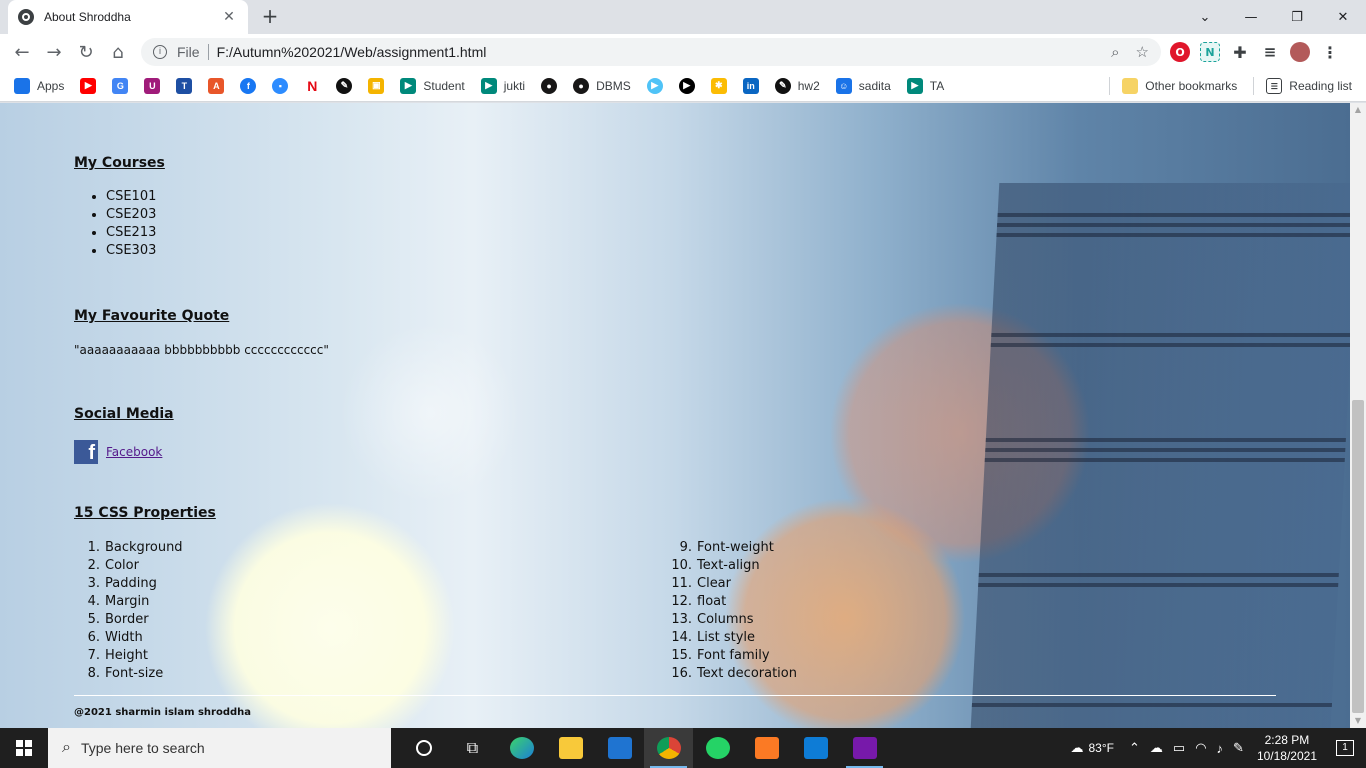 This screenshot has height=768, width=1366. Describe the element at coordinates (87, 17) in the screenshot. I see `tab-title: About Shroddha` at that location.